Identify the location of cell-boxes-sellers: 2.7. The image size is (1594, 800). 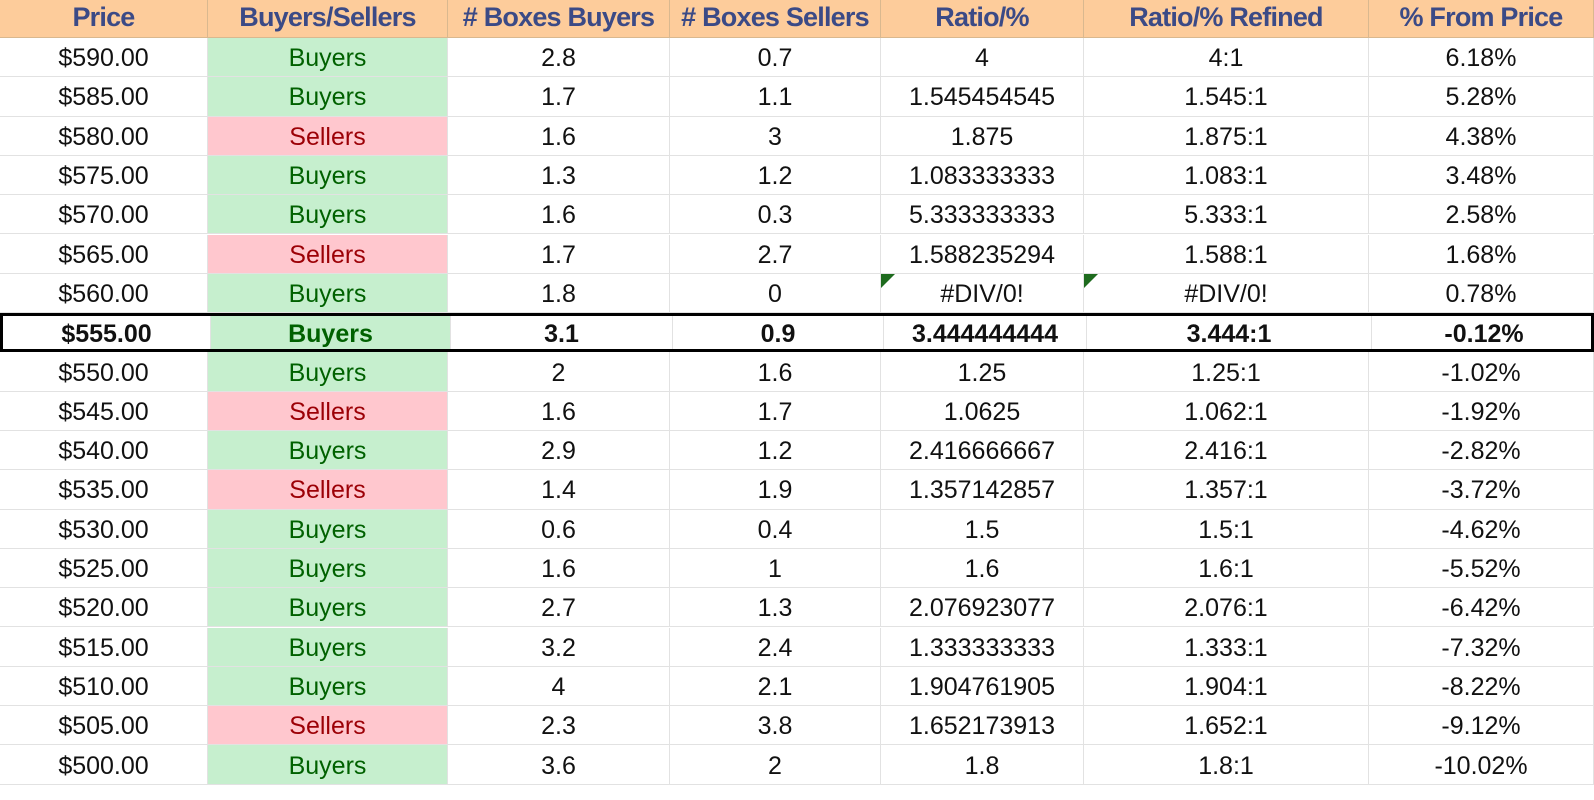
(775, 253).